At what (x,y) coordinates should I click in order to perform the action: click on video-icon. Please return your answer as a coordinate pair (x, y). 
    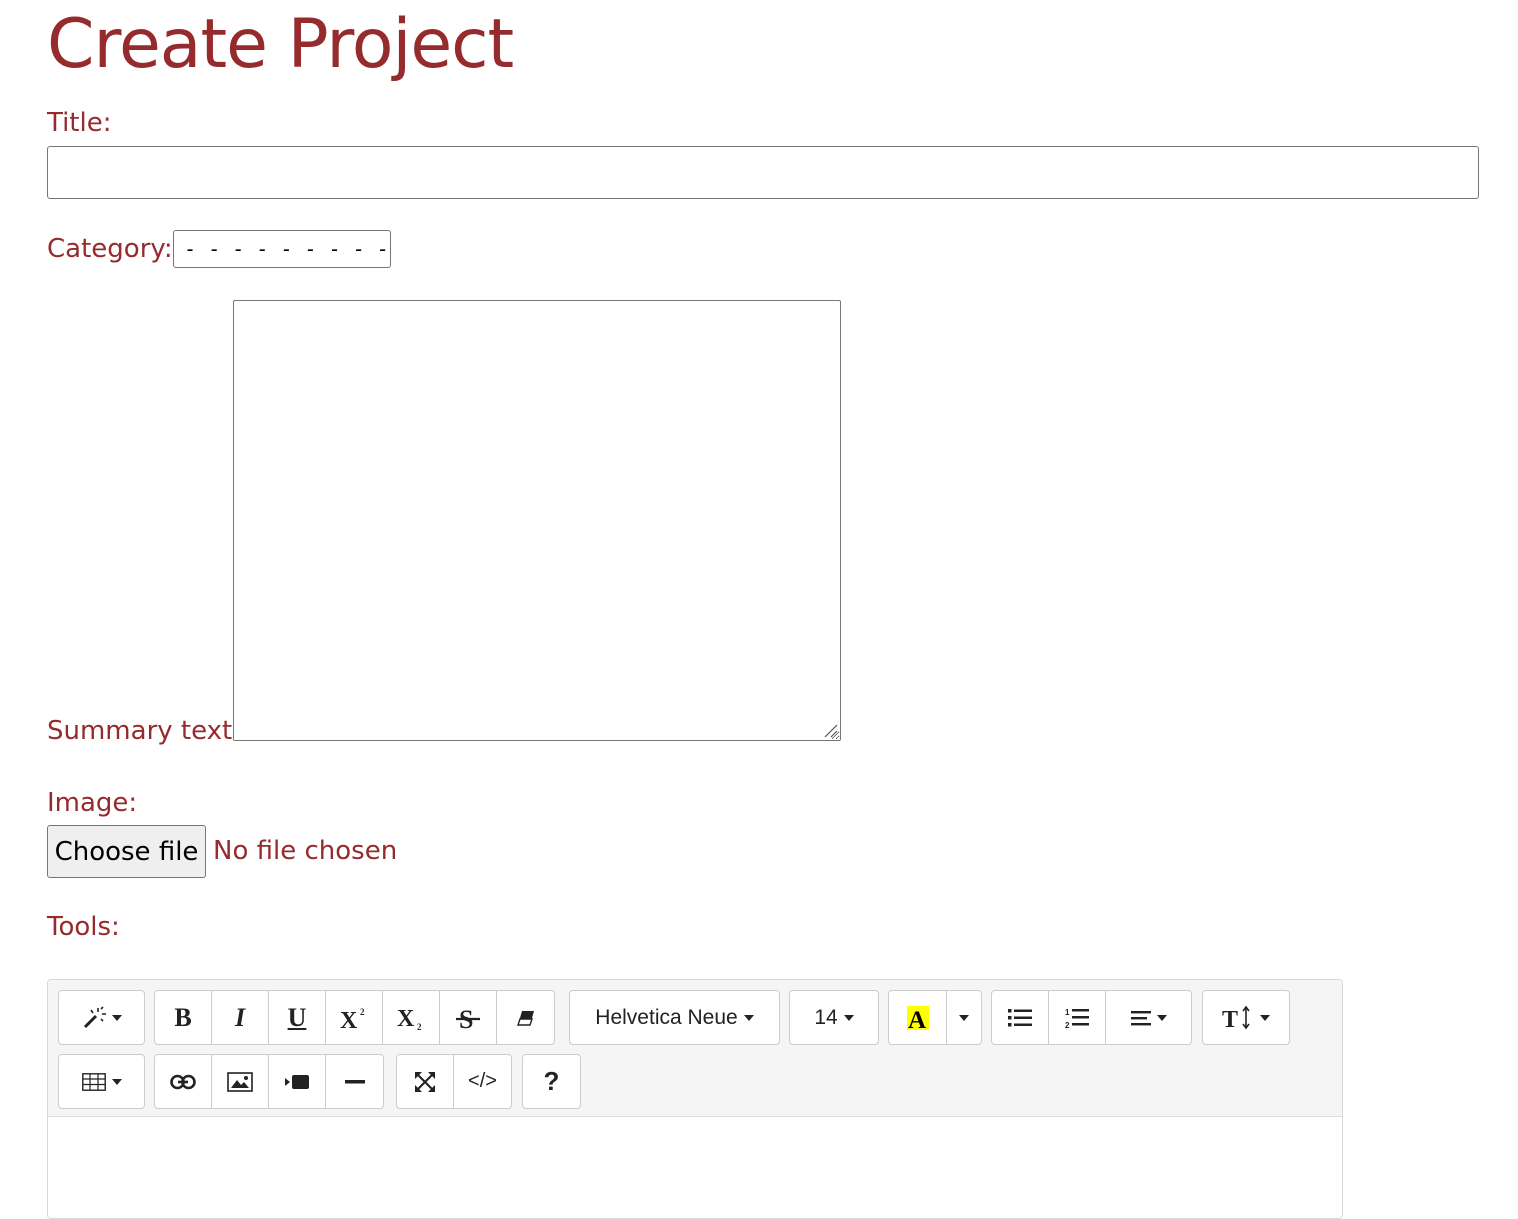
    Looking at the image, I should click on (297, 1081).